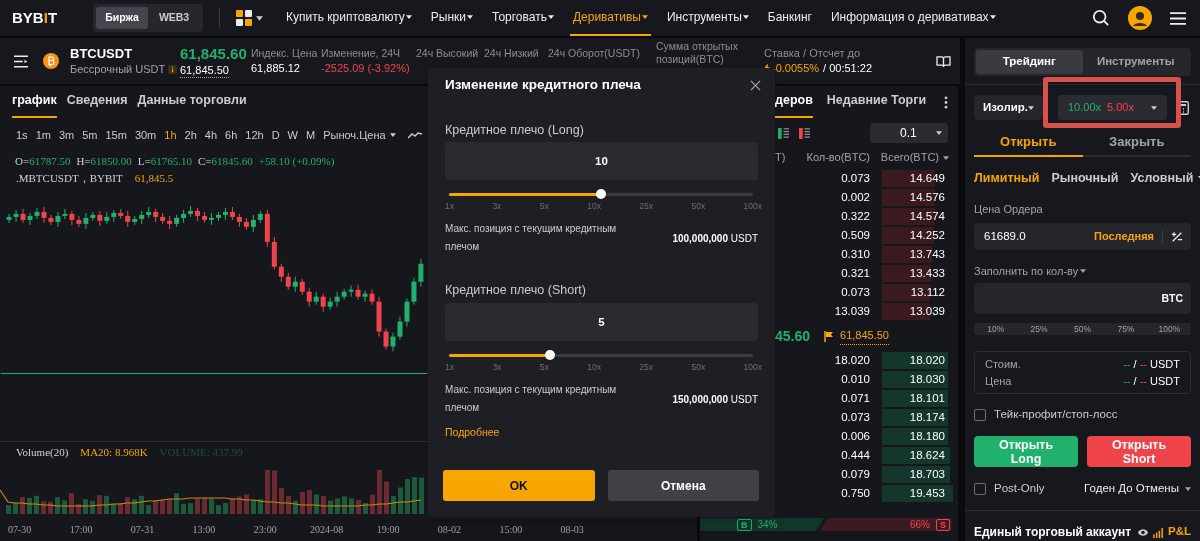 This screenshot has width=1200, height=541. Describe the element at coordinates (767, 525) in the screenshot. I see `buy-ratio: 34%` at that location.